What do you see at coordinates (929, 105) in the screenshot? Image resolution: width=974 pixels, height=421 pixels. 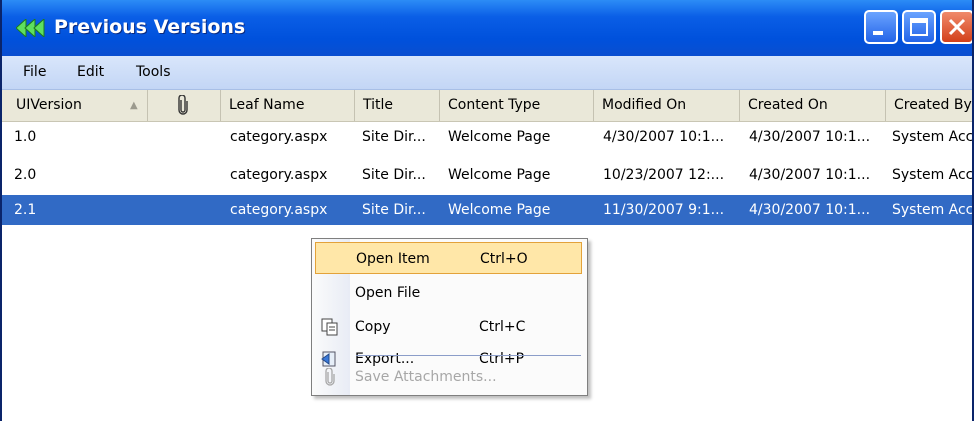 I see `column-created-by: Created By` at bounding box center [929, 105].